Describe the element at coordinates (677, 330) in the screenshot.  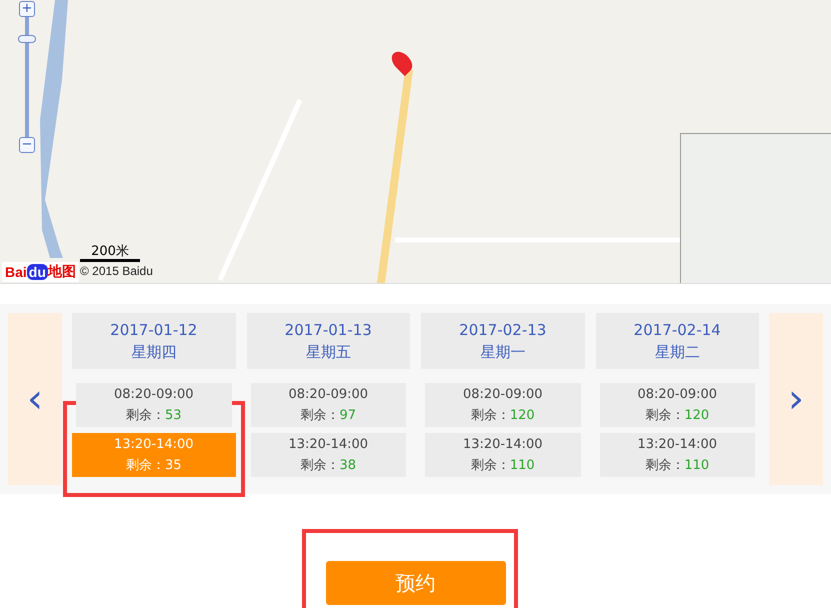
I see `date-text: 2017-02-14` at that location.